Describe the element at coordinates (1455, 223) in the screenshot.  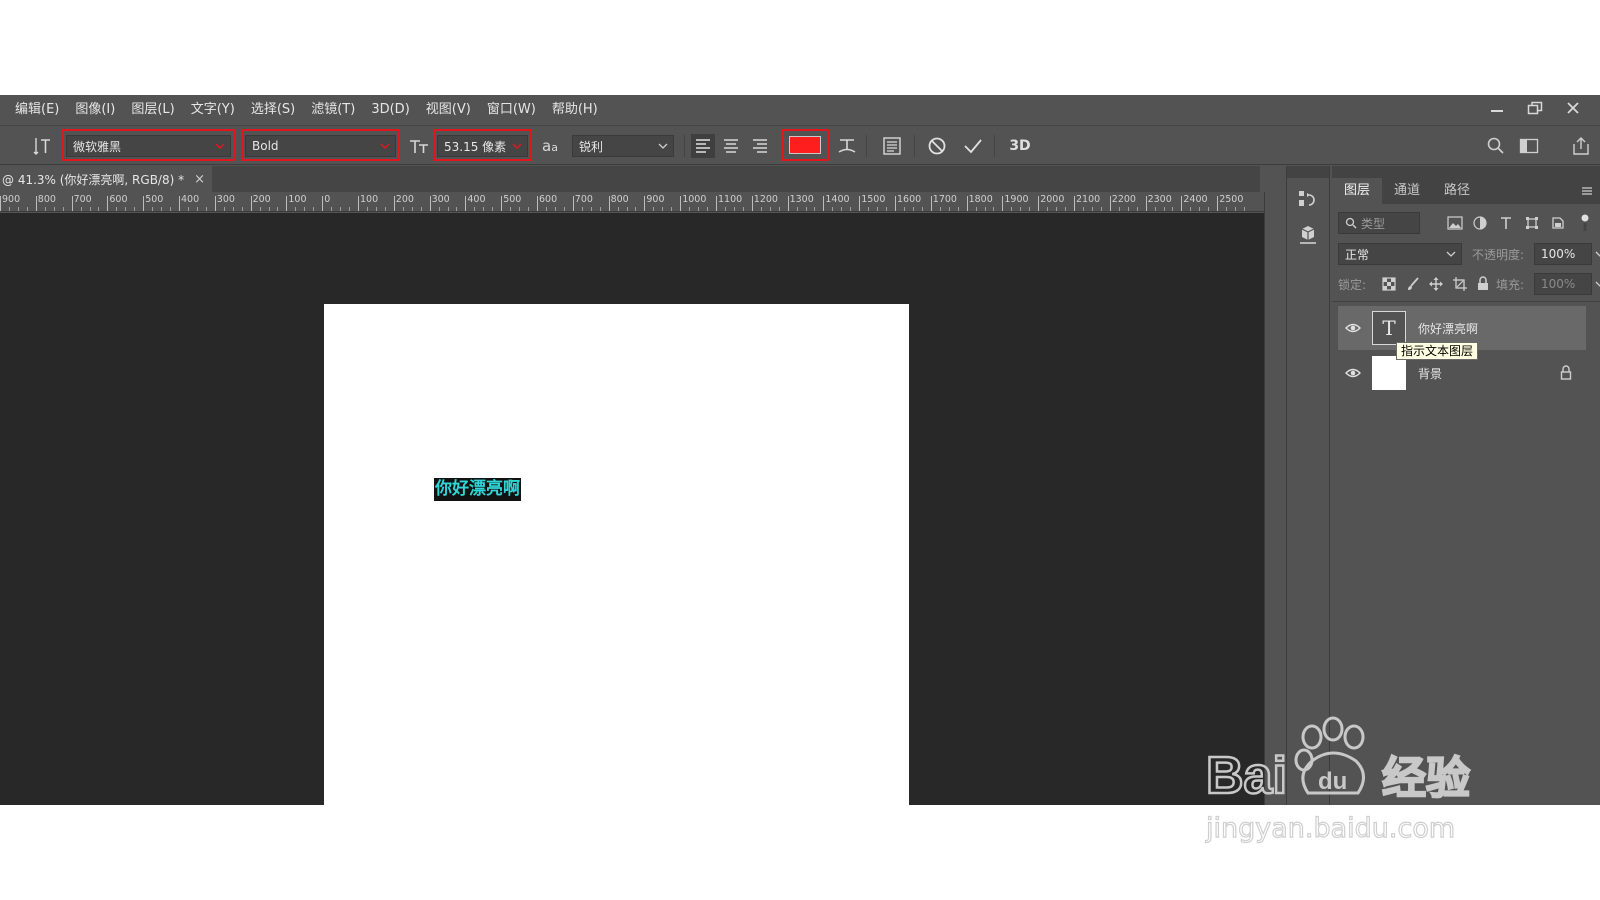
I see `filter-pixel-layer-icon` at that location.